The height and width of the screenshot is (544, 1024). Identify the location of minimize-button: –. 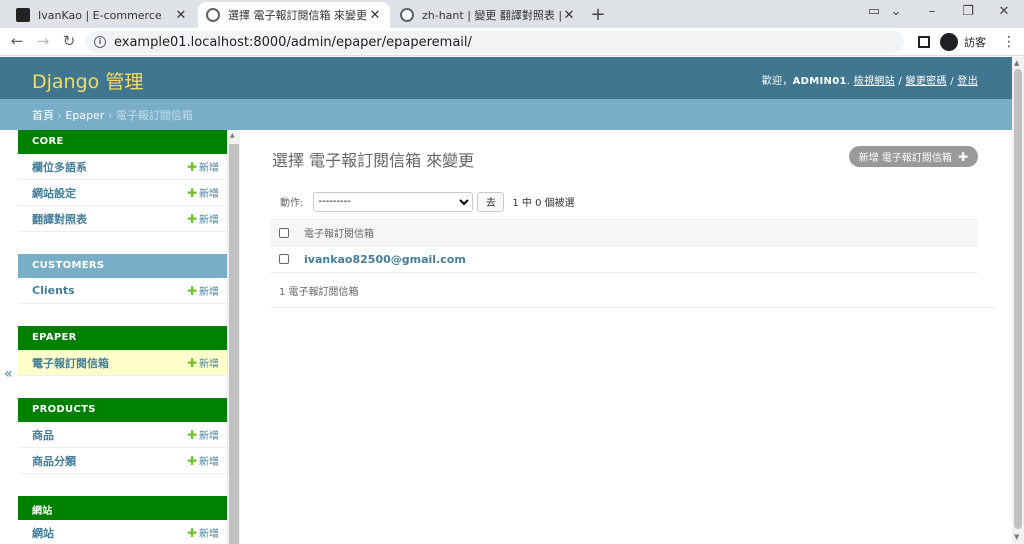
(932, 11).